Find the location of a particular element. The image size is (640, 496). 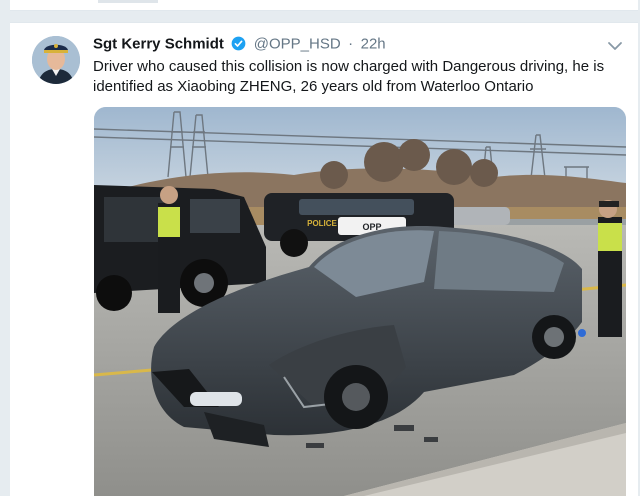

tweet-header: Sgt Kerry Schmidt @OPP_HSD · 22h is located at coordinates (239, 45).